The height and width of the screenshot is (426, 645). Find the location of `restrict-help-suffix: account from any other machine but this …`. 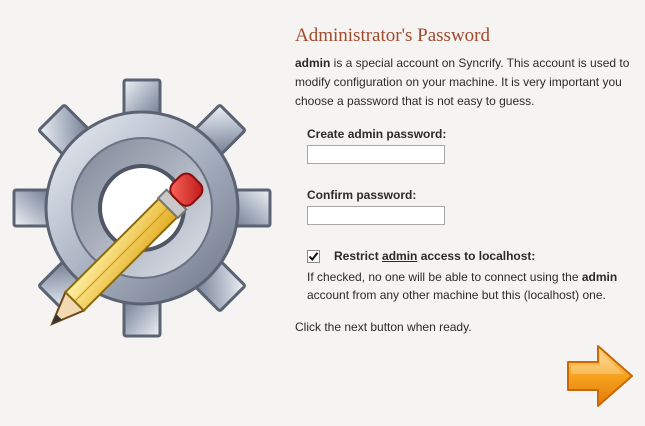

restrict-help-suffix: account from any other machine but this … is located at coordinates (456, 295).